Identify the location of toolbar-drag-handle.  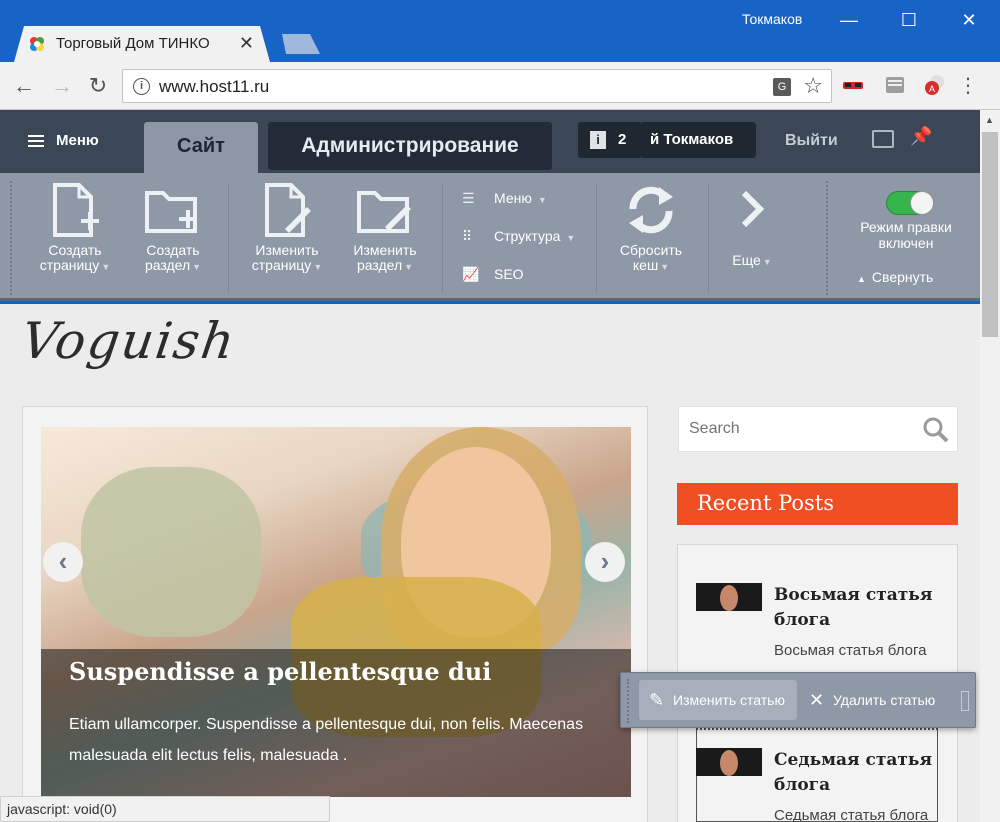
(11, 238).